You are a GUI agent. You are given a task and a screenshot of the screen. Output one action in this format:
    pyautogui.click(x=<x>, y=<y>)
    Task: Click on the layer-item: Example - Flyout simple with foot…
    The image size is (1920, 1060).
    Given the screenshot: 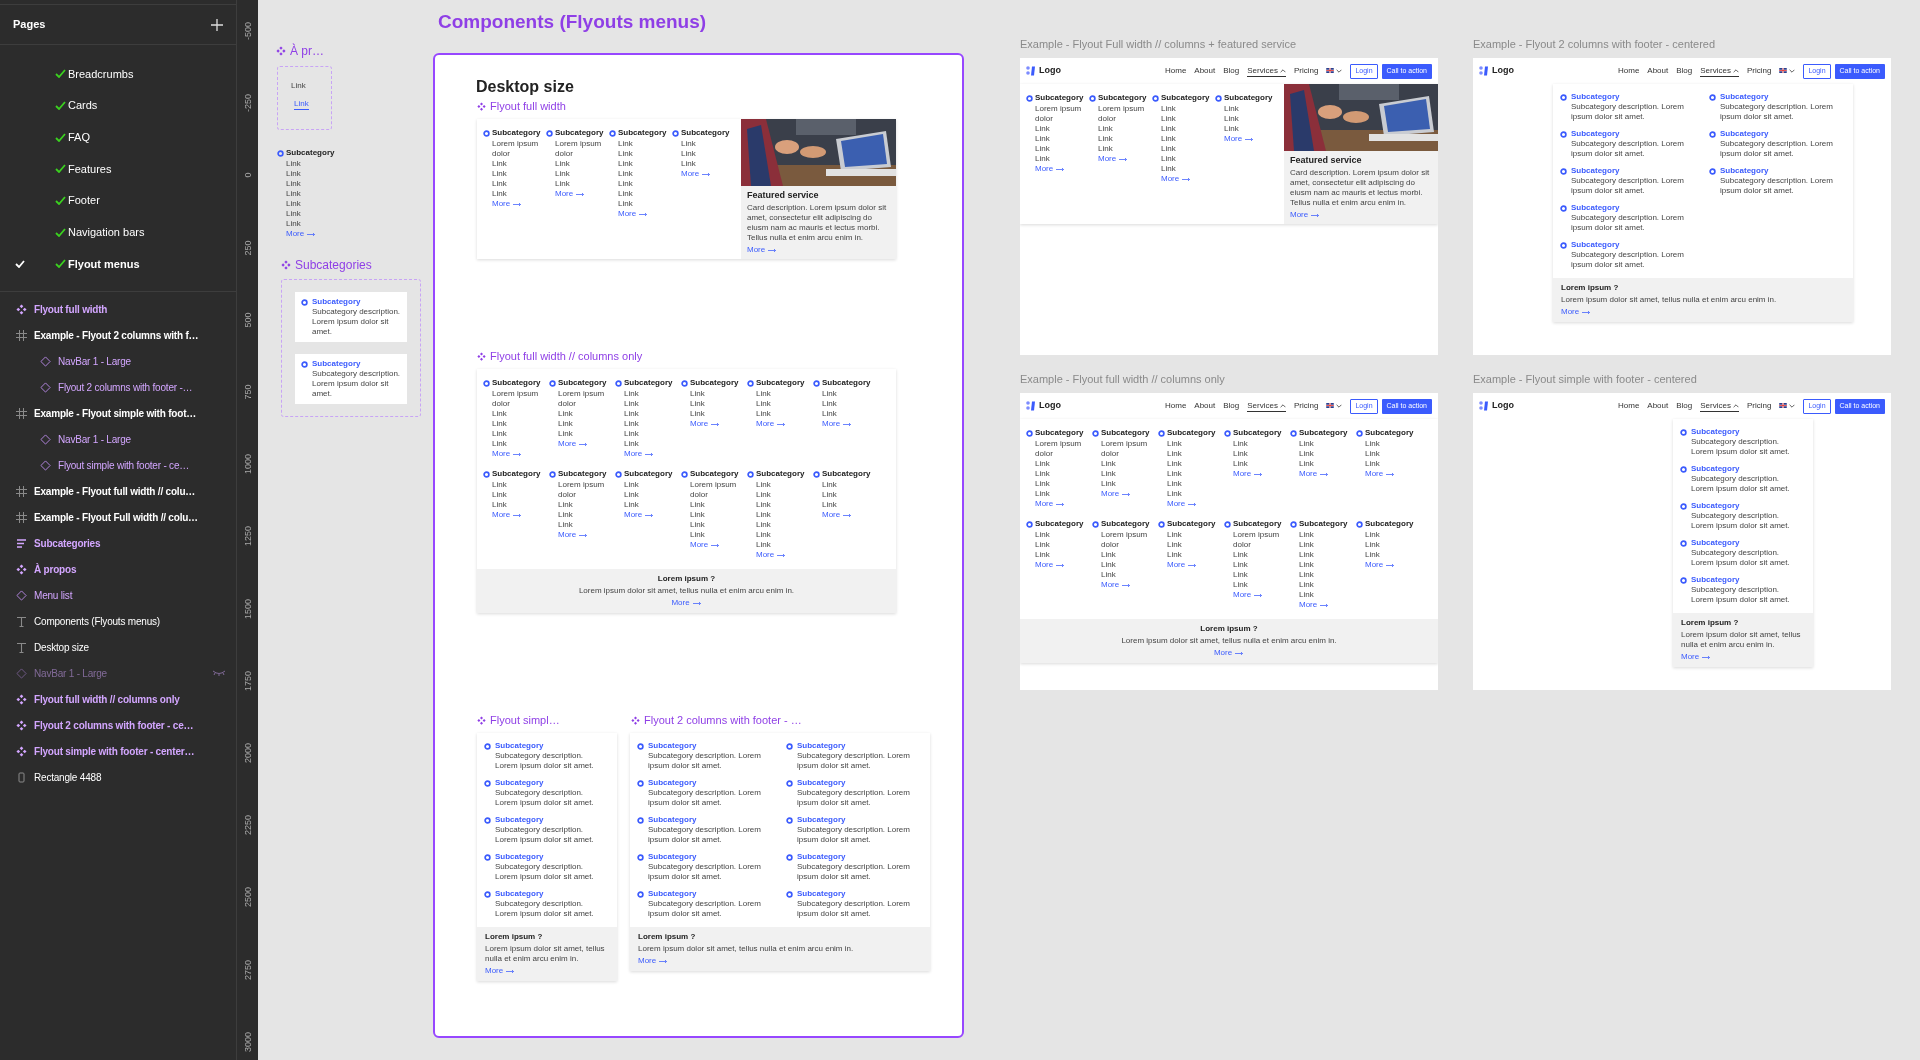 What is the action you would take?
    pyautogui.click(x=118, y=413)
    